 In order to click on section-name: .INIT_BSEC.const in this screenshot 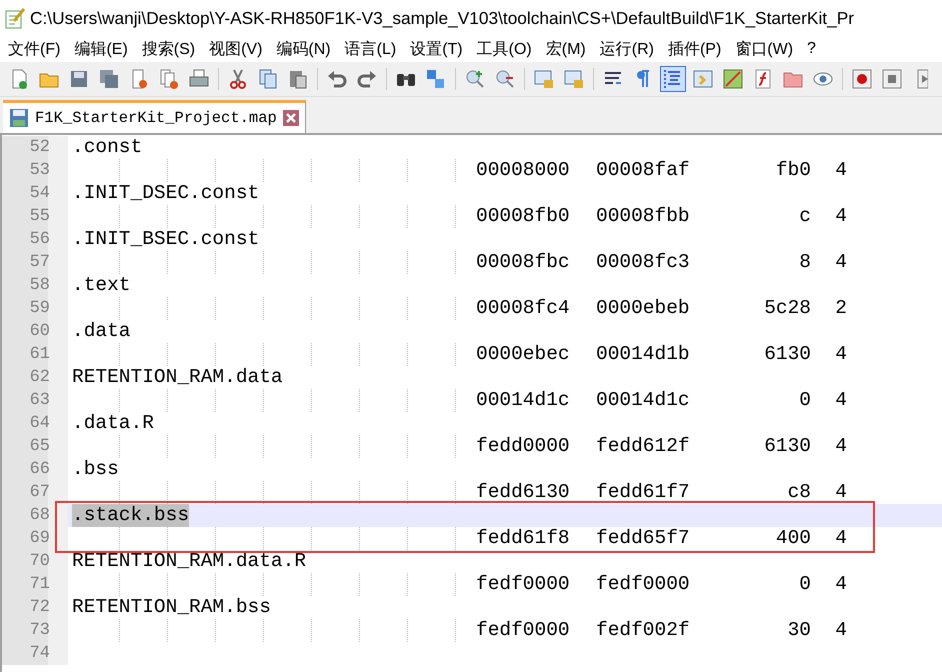, I will do `click(166, 239)`.